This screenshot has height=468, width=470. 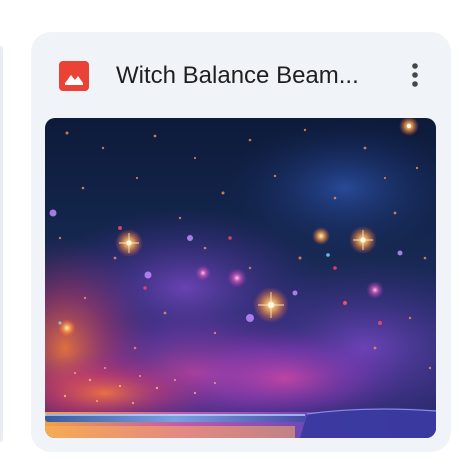 I want to click on more-vert-icon, so click(x=415, y=75).